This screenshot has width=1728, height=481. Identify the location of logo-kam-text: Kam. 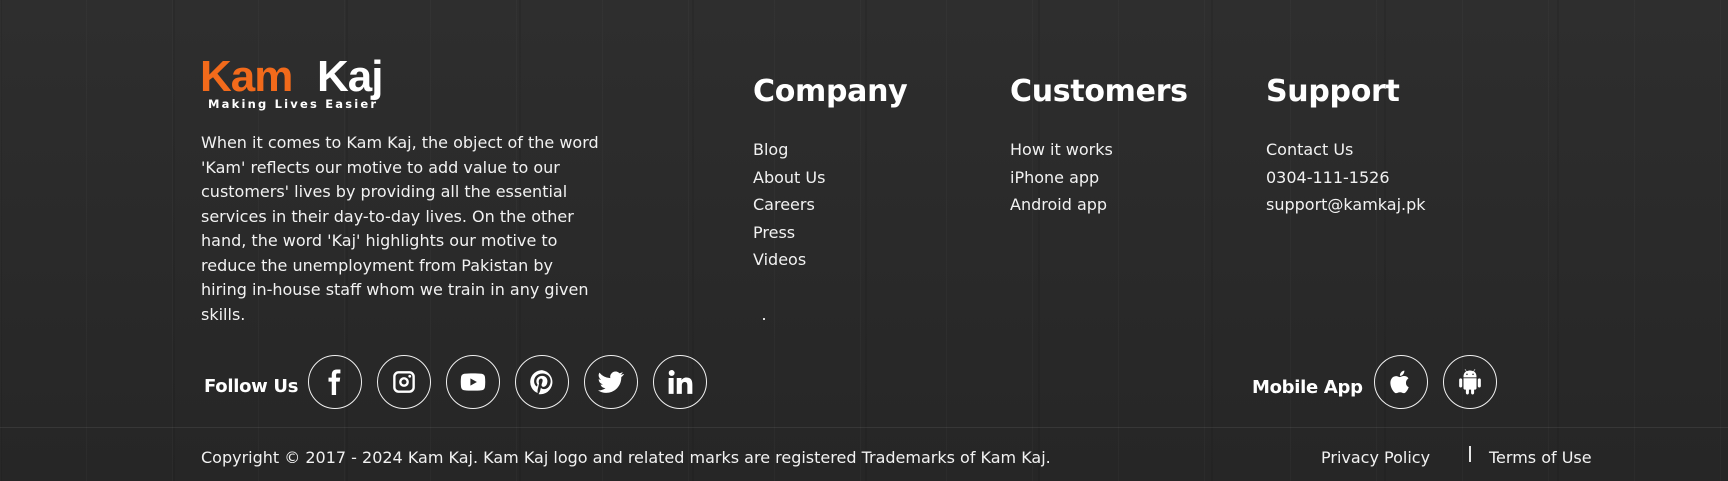
(246, 76).